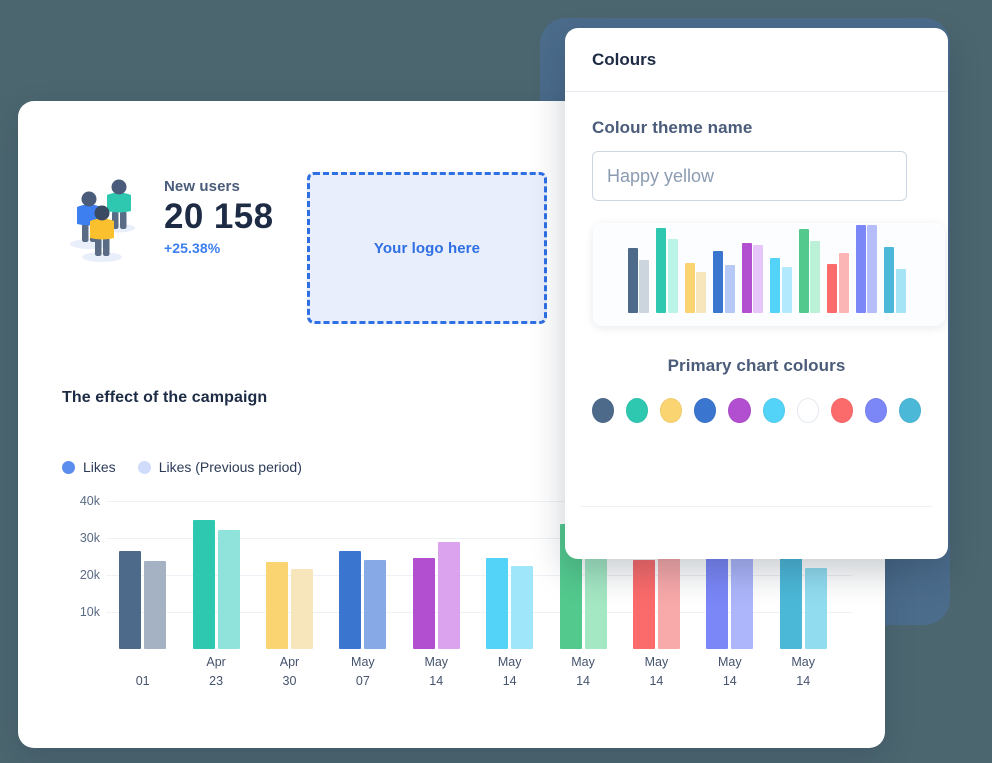 Image resolution: width=992 pixels, height=763 pixels. I want to click on colour-swatch-row, so click(756, 410).